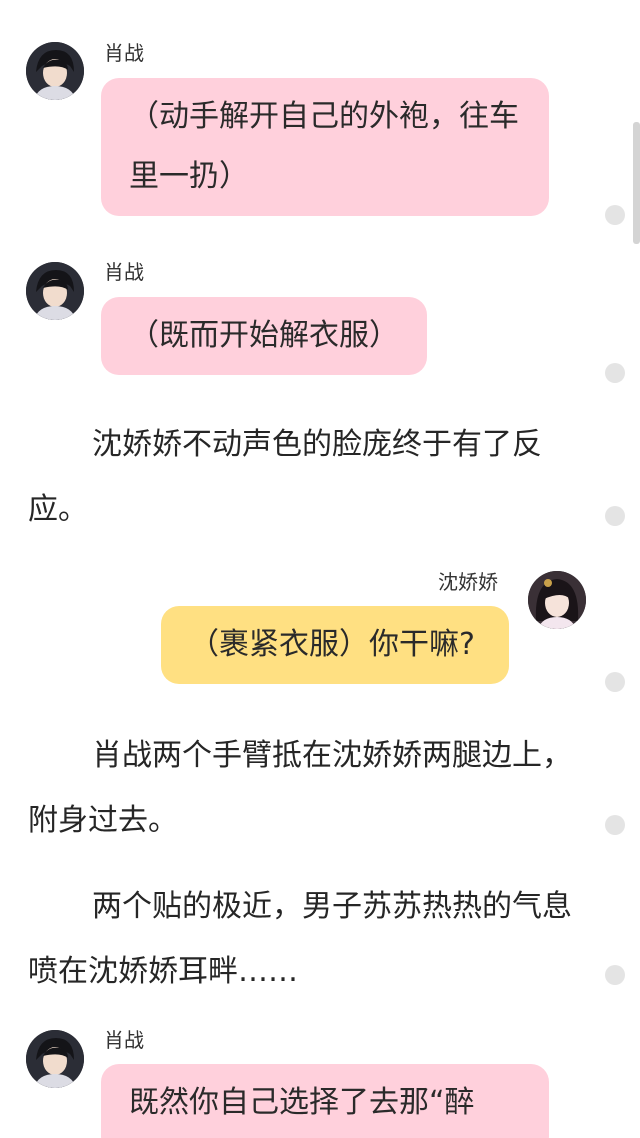  I want to click on scrollbar-thumb, so click(636, 183).